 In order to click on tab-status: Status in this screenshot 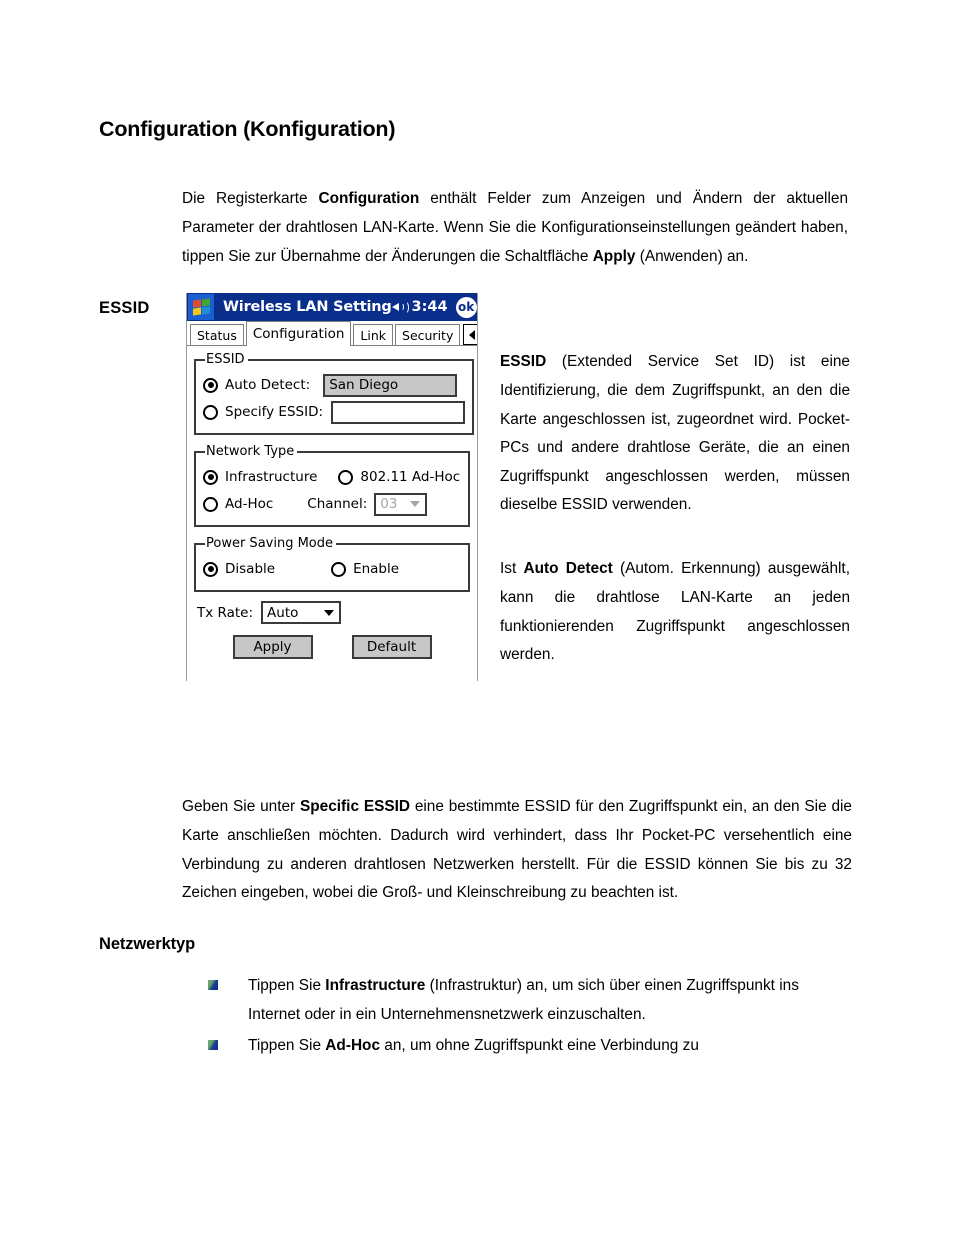, I will do `click(217, 334)`.